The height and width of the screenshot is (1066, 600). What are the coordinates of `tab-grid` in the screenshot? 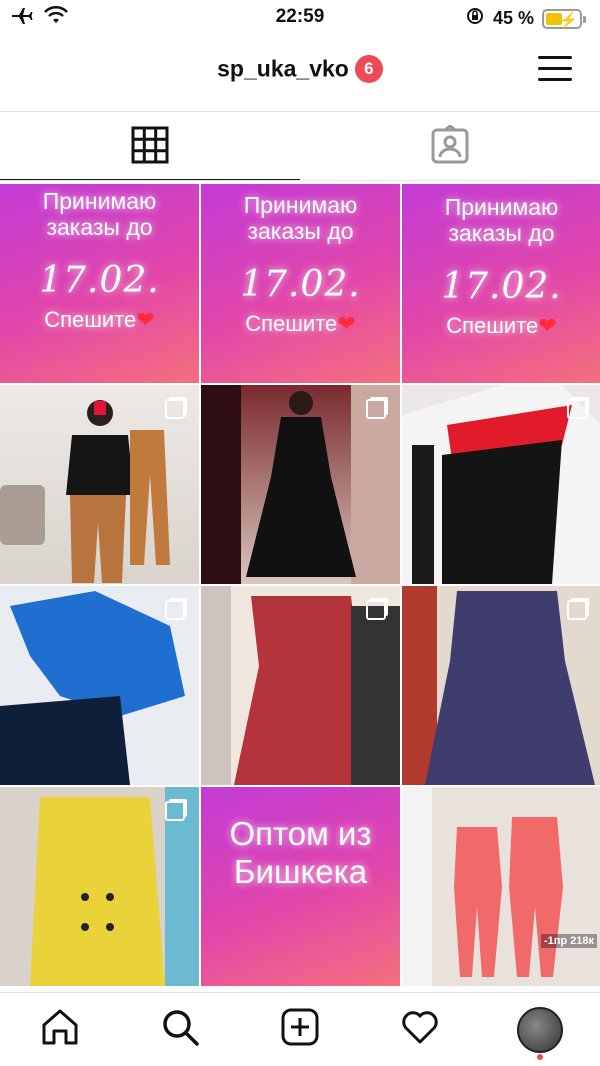 It's located at (150, 147).